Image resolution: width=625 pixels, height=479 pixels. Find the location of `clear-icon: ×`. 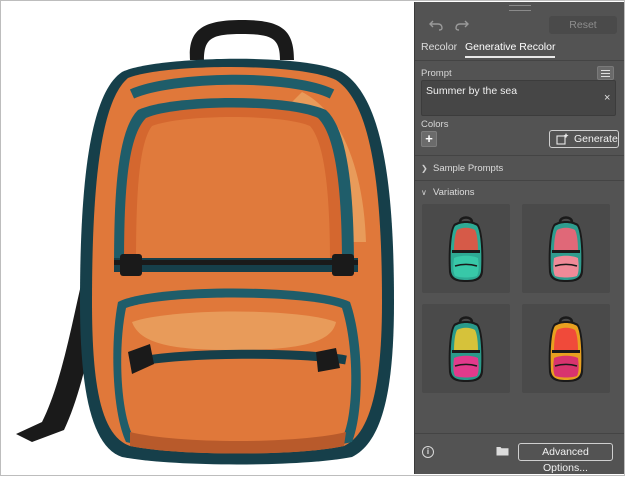

clear-icon: × is located at coordinates (607, 98).